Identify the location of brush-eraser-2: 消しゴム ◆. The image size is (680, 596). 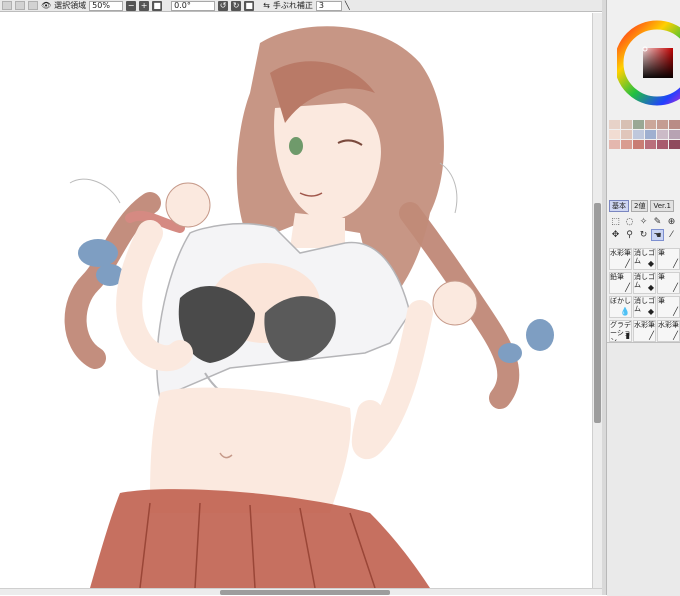
(644, 283).